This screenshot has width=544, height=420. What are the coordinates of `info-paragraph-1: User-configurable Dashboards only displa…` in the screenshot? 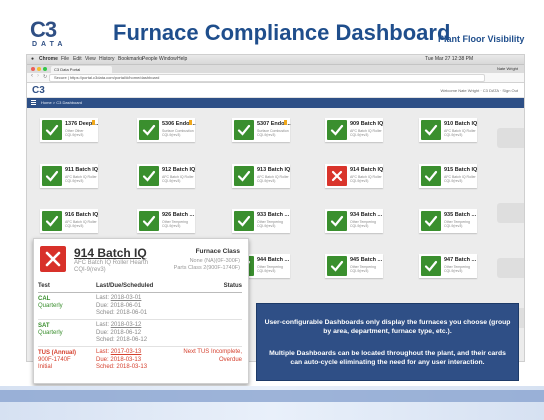 It's located at (387, 327).